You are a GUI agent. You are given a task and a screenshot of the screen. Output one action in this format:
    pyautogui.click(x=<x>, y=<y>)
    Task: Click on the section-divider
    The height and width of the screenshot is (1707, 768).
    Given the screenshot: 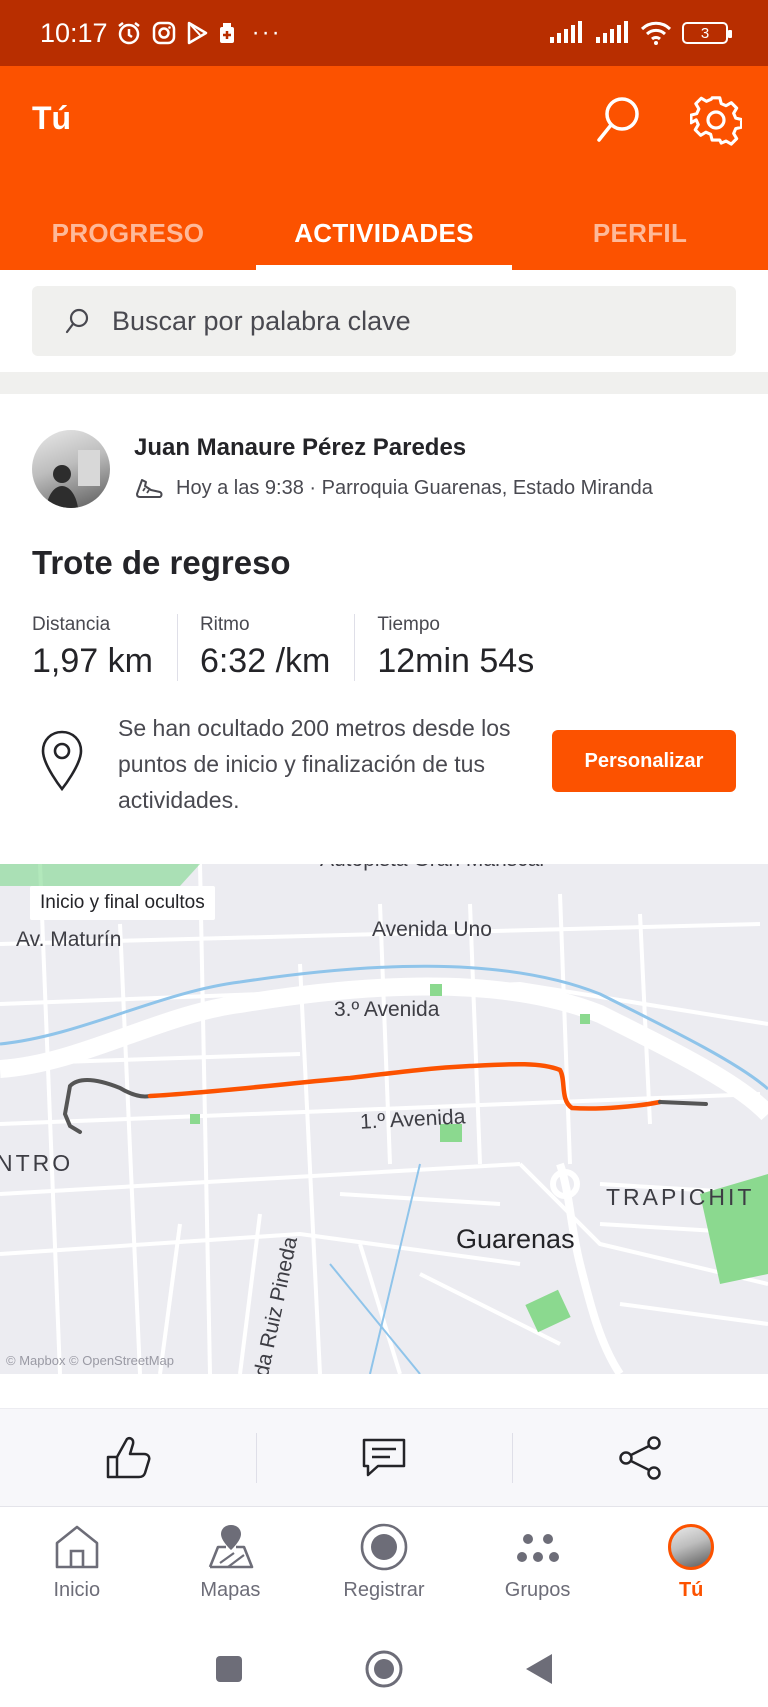 What is the action you would take?
    pyautogui.click(x=384, y=383)
    